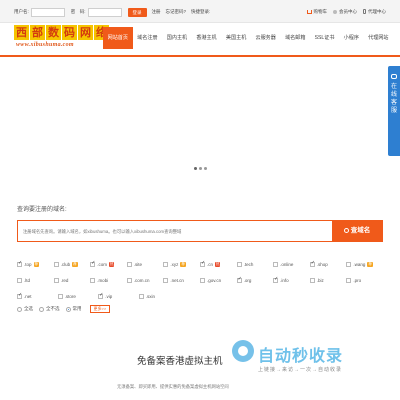  Describe the element at coordinates (49, 309) in the screenshot. I see `select-none-option: 全不选` at that location.